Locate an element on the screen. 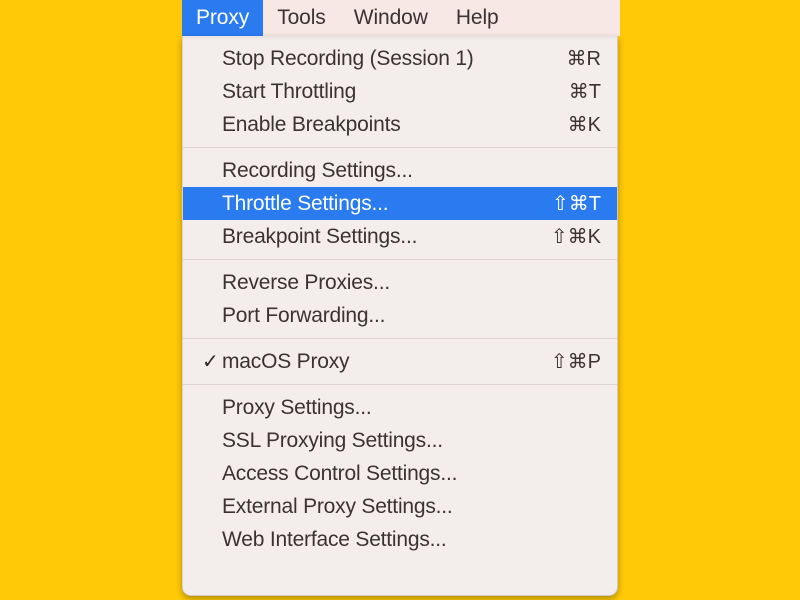 This screenshot has width=800, height=600. menu-item-throttle-settings: Throttle Settings... ⇧⌘T is located at coordinates (400, 203).